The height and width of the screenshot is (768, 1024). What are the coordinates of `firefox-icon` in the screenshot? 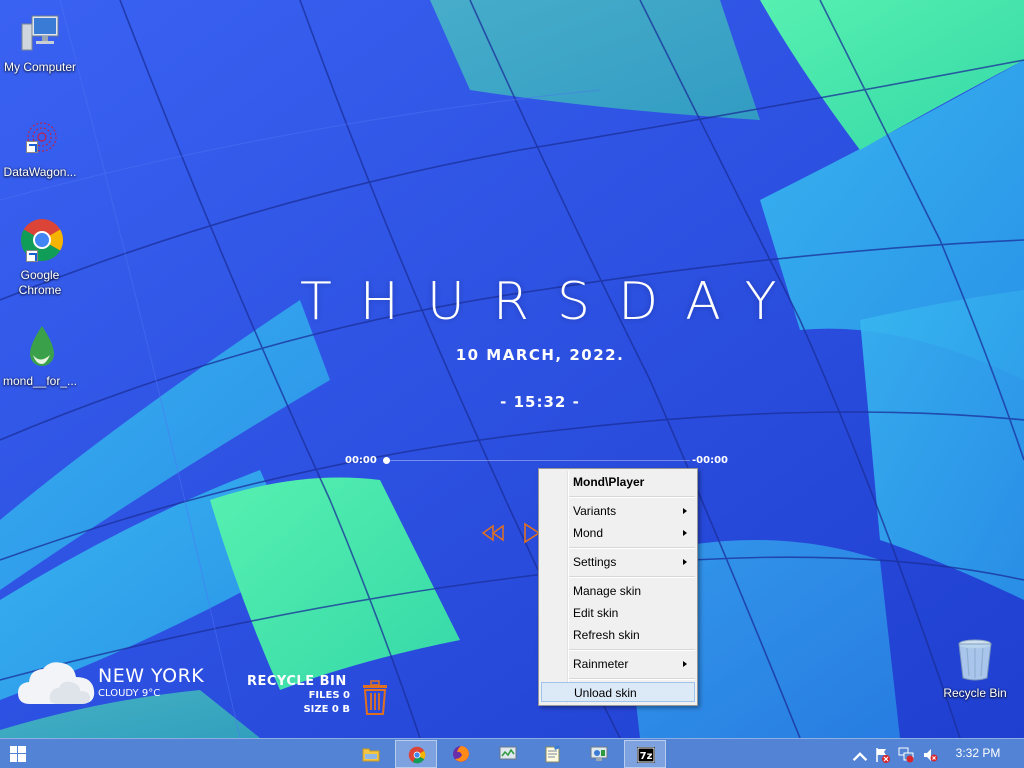 It's located at (461, 754).